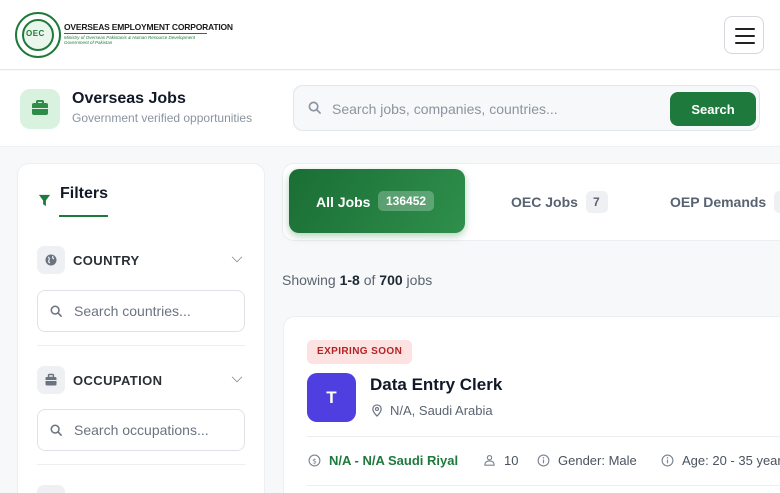  I want to click on hamburger-icon, so click(745, 29).